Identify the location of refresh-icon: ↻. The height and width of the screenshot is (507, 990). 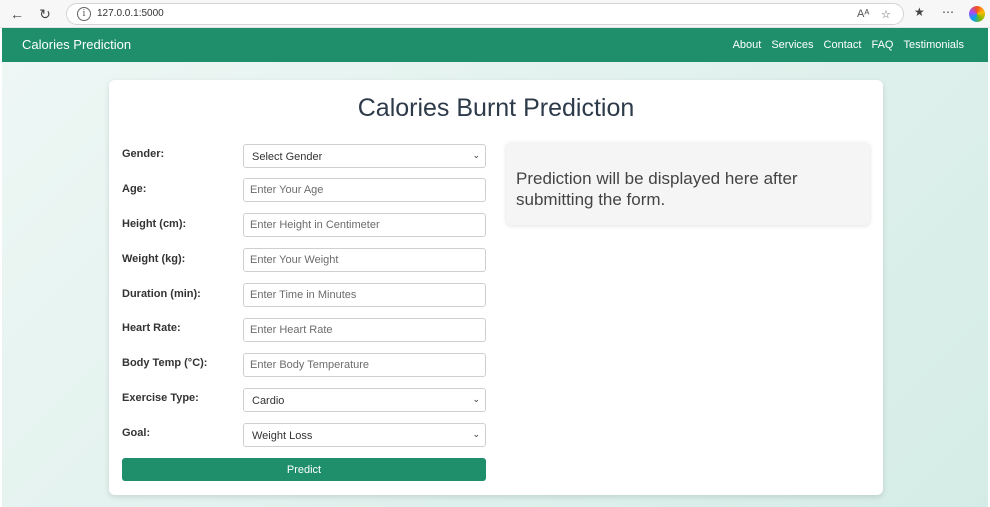
(45, 14).